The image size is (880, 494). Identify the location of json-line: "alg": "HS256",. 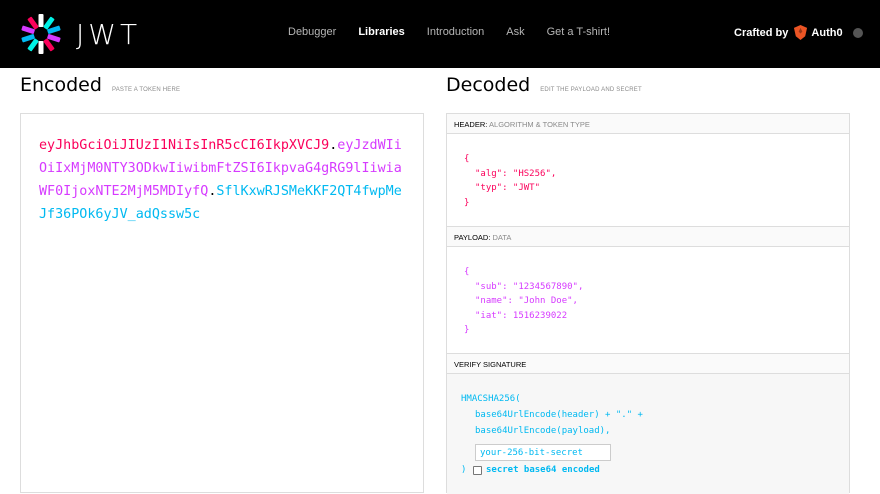
(516, 173).